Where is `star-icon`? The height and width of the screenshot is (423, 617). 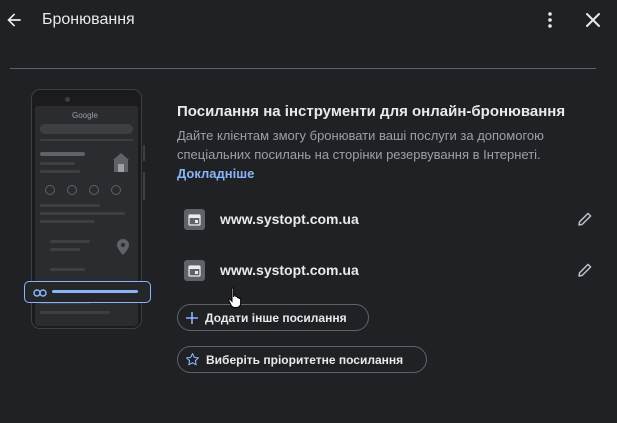 star-icon is located at coordinates (192, 359).